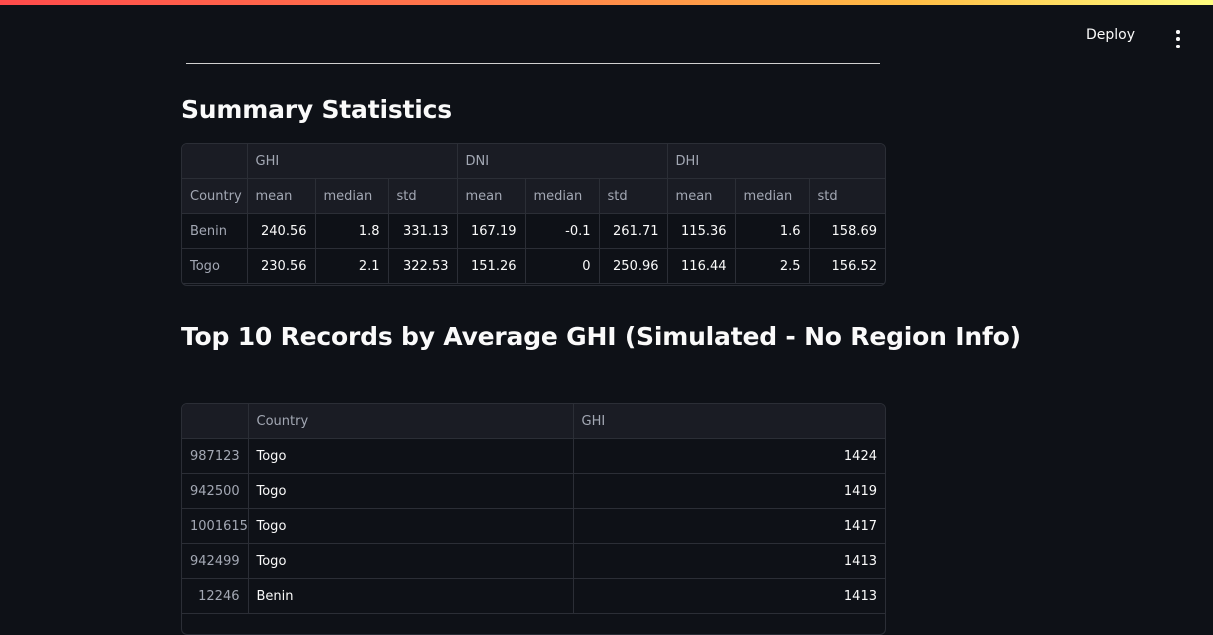 This screenshot has width=1213, height=635. What do you see at coordinates (633, 266) in the screenshot?
I see `table-cell: 250.96` at bounding box center [633, 266].